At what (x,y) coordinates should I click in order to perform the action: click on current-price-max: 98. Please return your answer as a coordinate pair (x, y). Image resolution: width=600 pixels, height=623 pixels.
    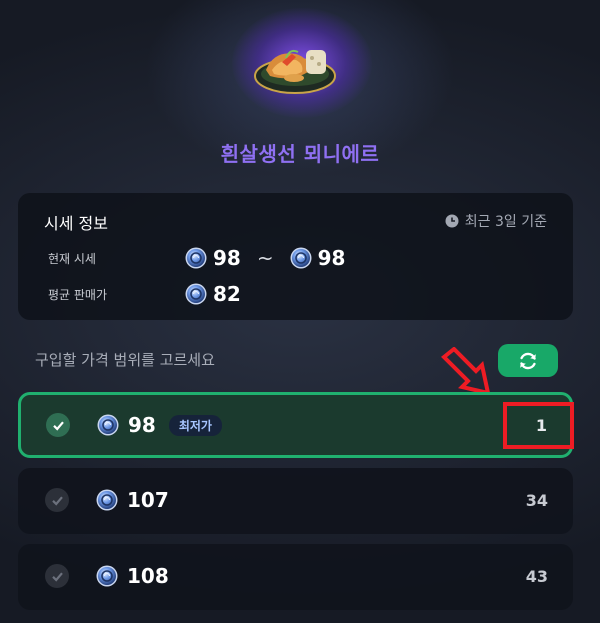
    Looking at the image, I should click on (331, 258).